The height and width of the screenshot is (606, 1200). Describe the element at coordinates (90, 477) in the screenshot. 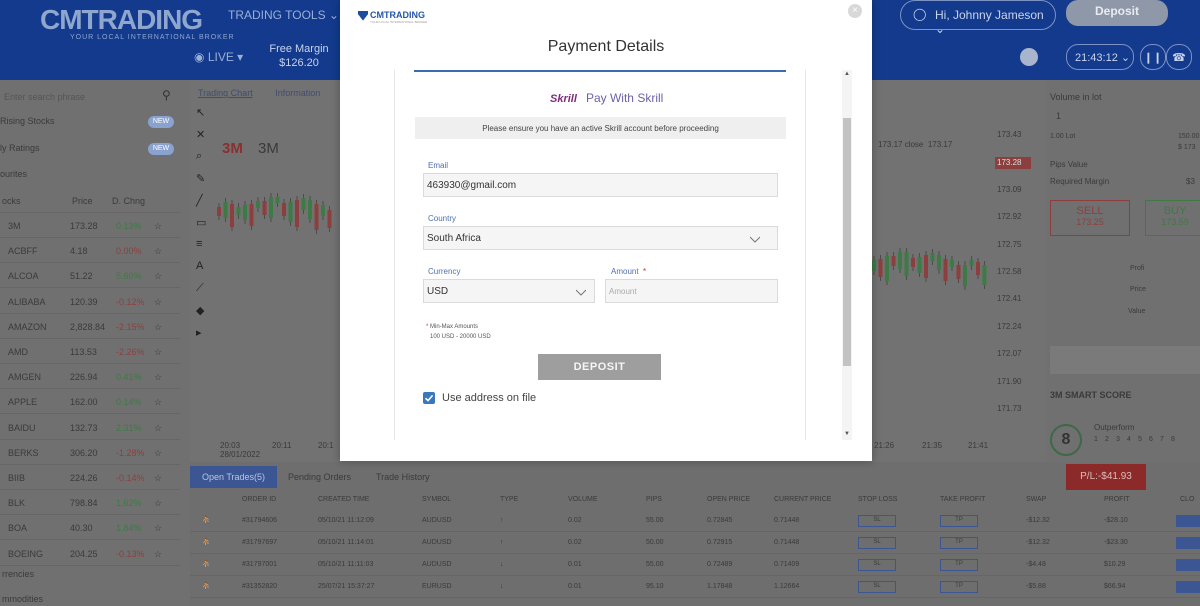

I see `stock-row: BIIB 224.26 -0.14% ☆` at that location.